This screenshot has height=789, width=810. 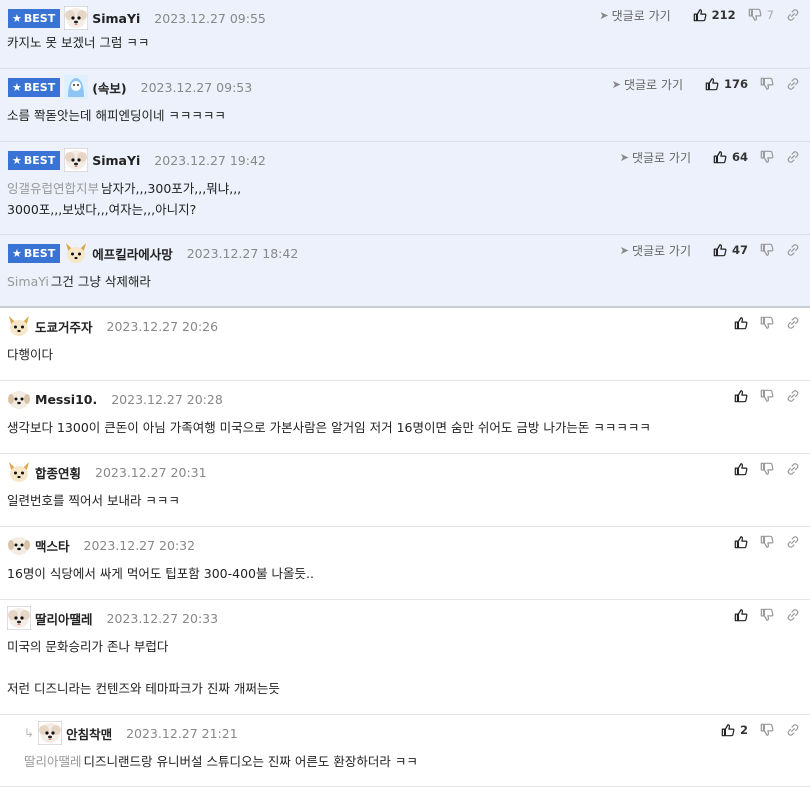 I want to click on nickname: 딸리아땔레, so click(x=64, y=618).